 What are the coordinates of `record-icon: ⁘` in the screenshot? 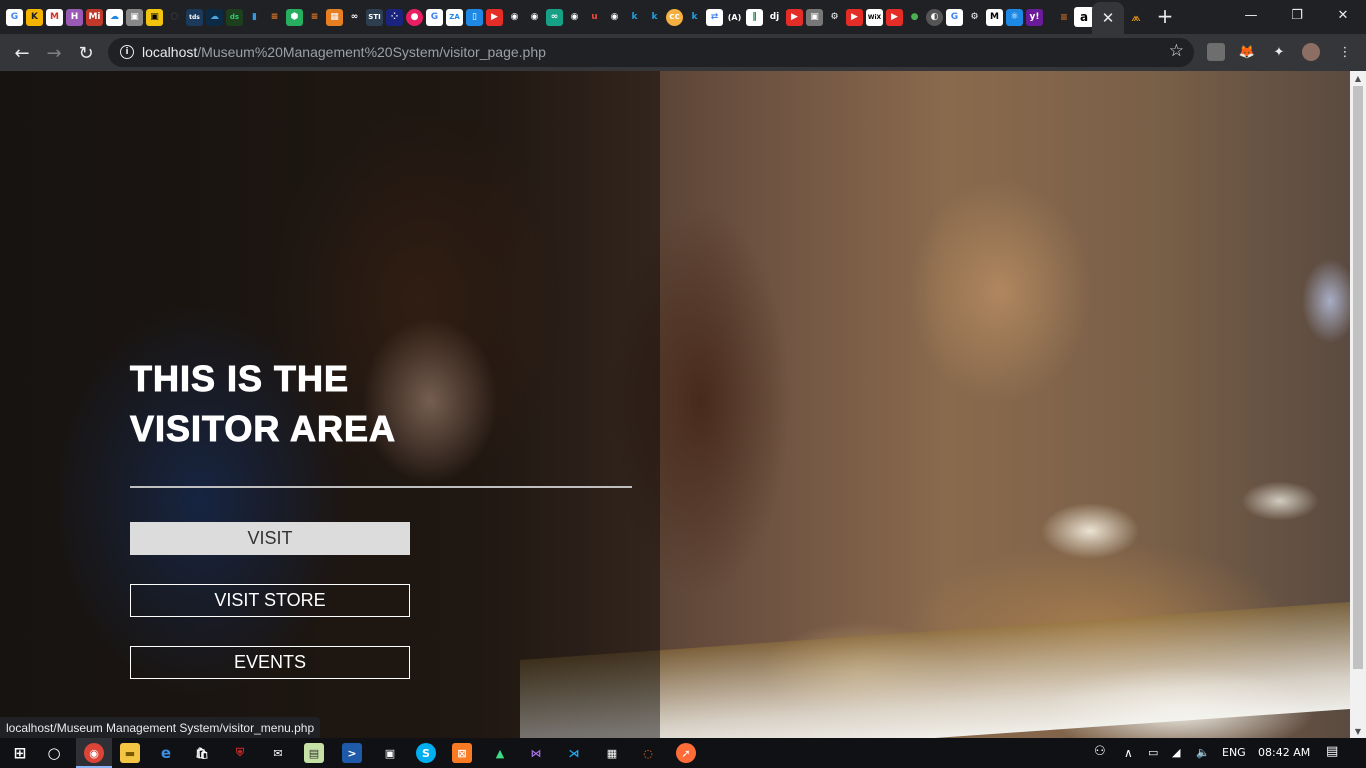 It's located at (394, 17).